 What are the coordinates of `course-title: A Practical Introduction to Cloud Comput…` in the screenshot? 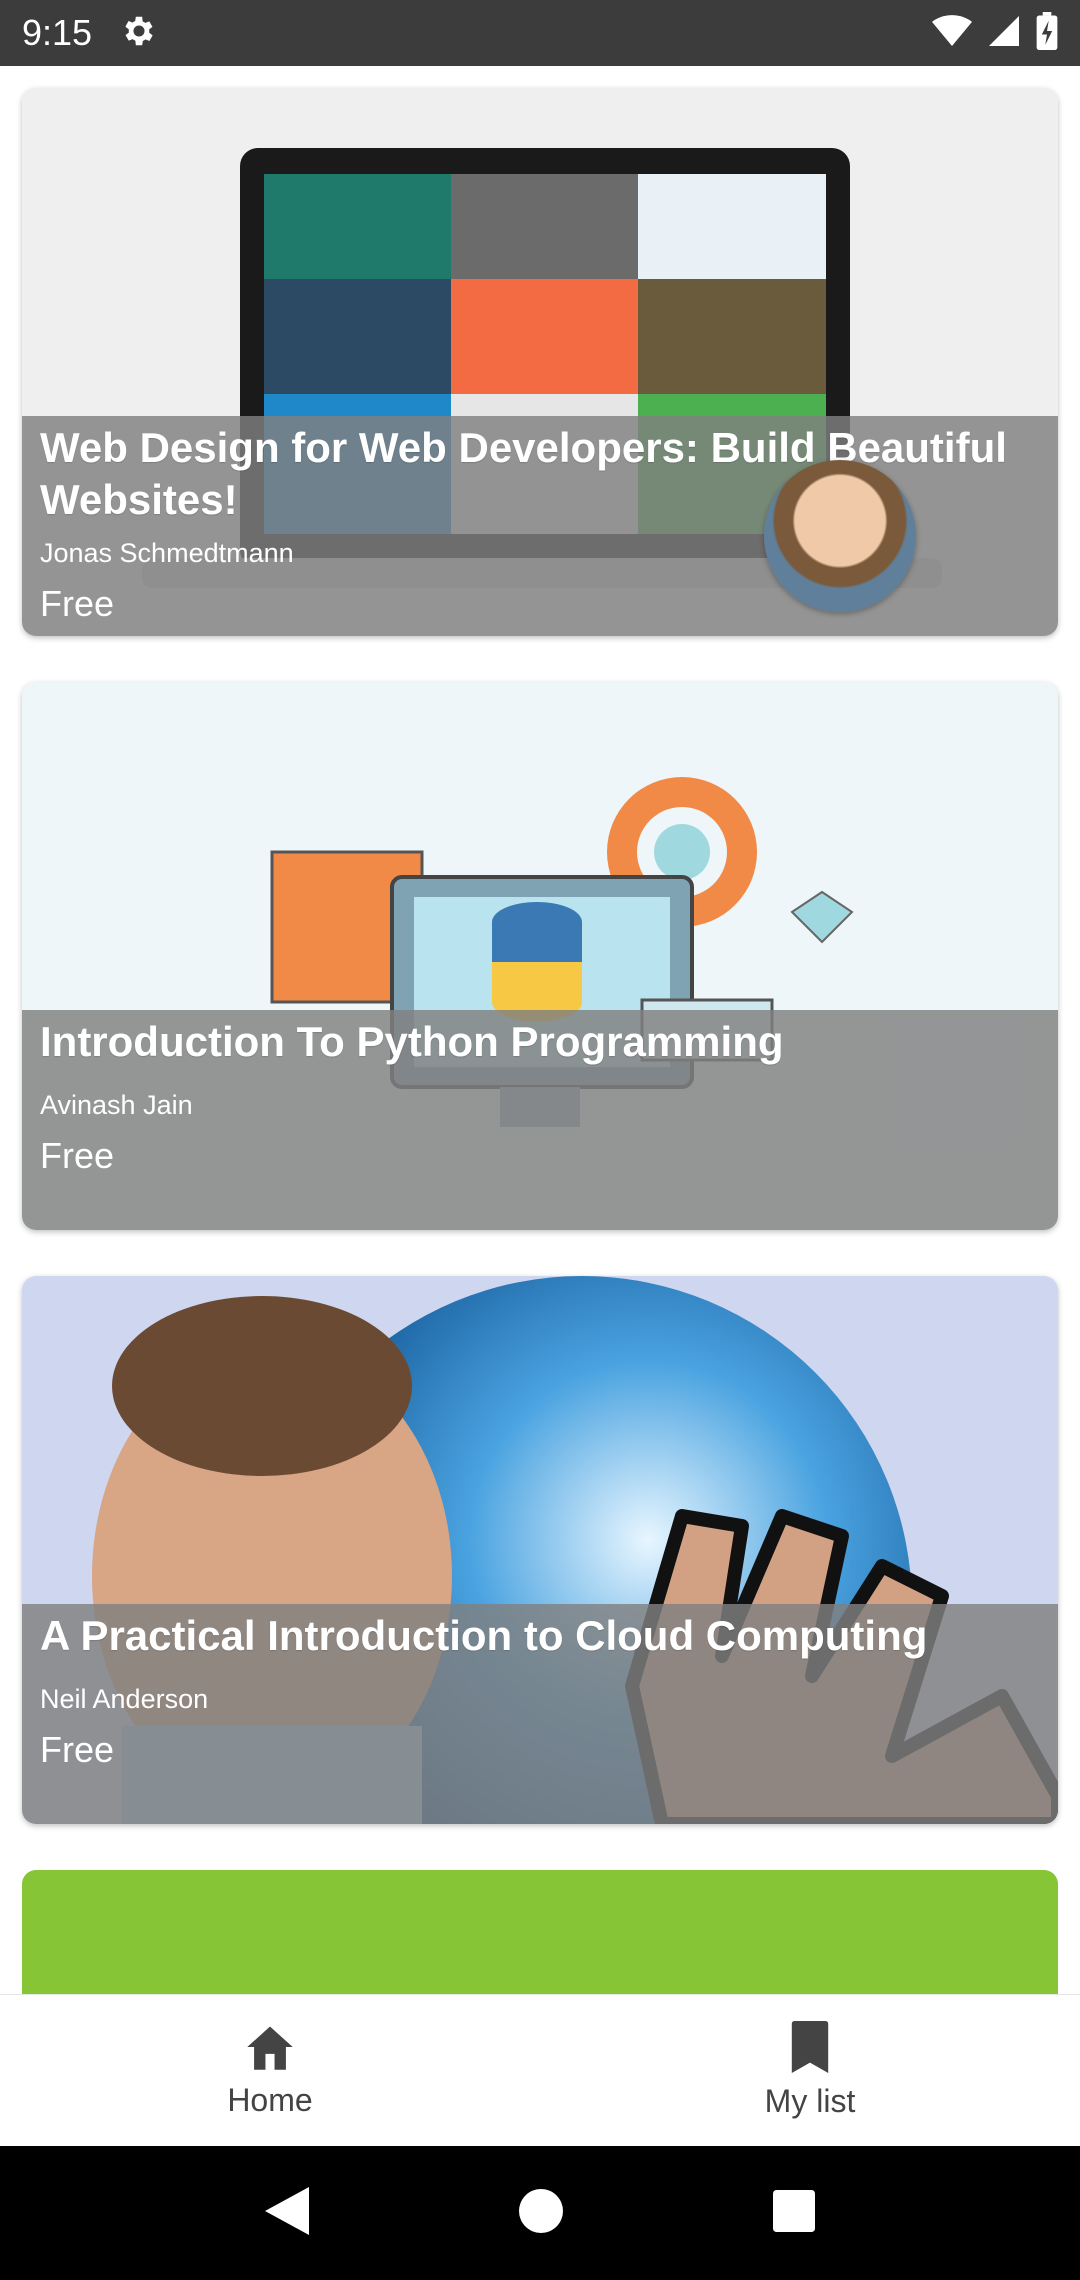 It's located at (484, 1635).